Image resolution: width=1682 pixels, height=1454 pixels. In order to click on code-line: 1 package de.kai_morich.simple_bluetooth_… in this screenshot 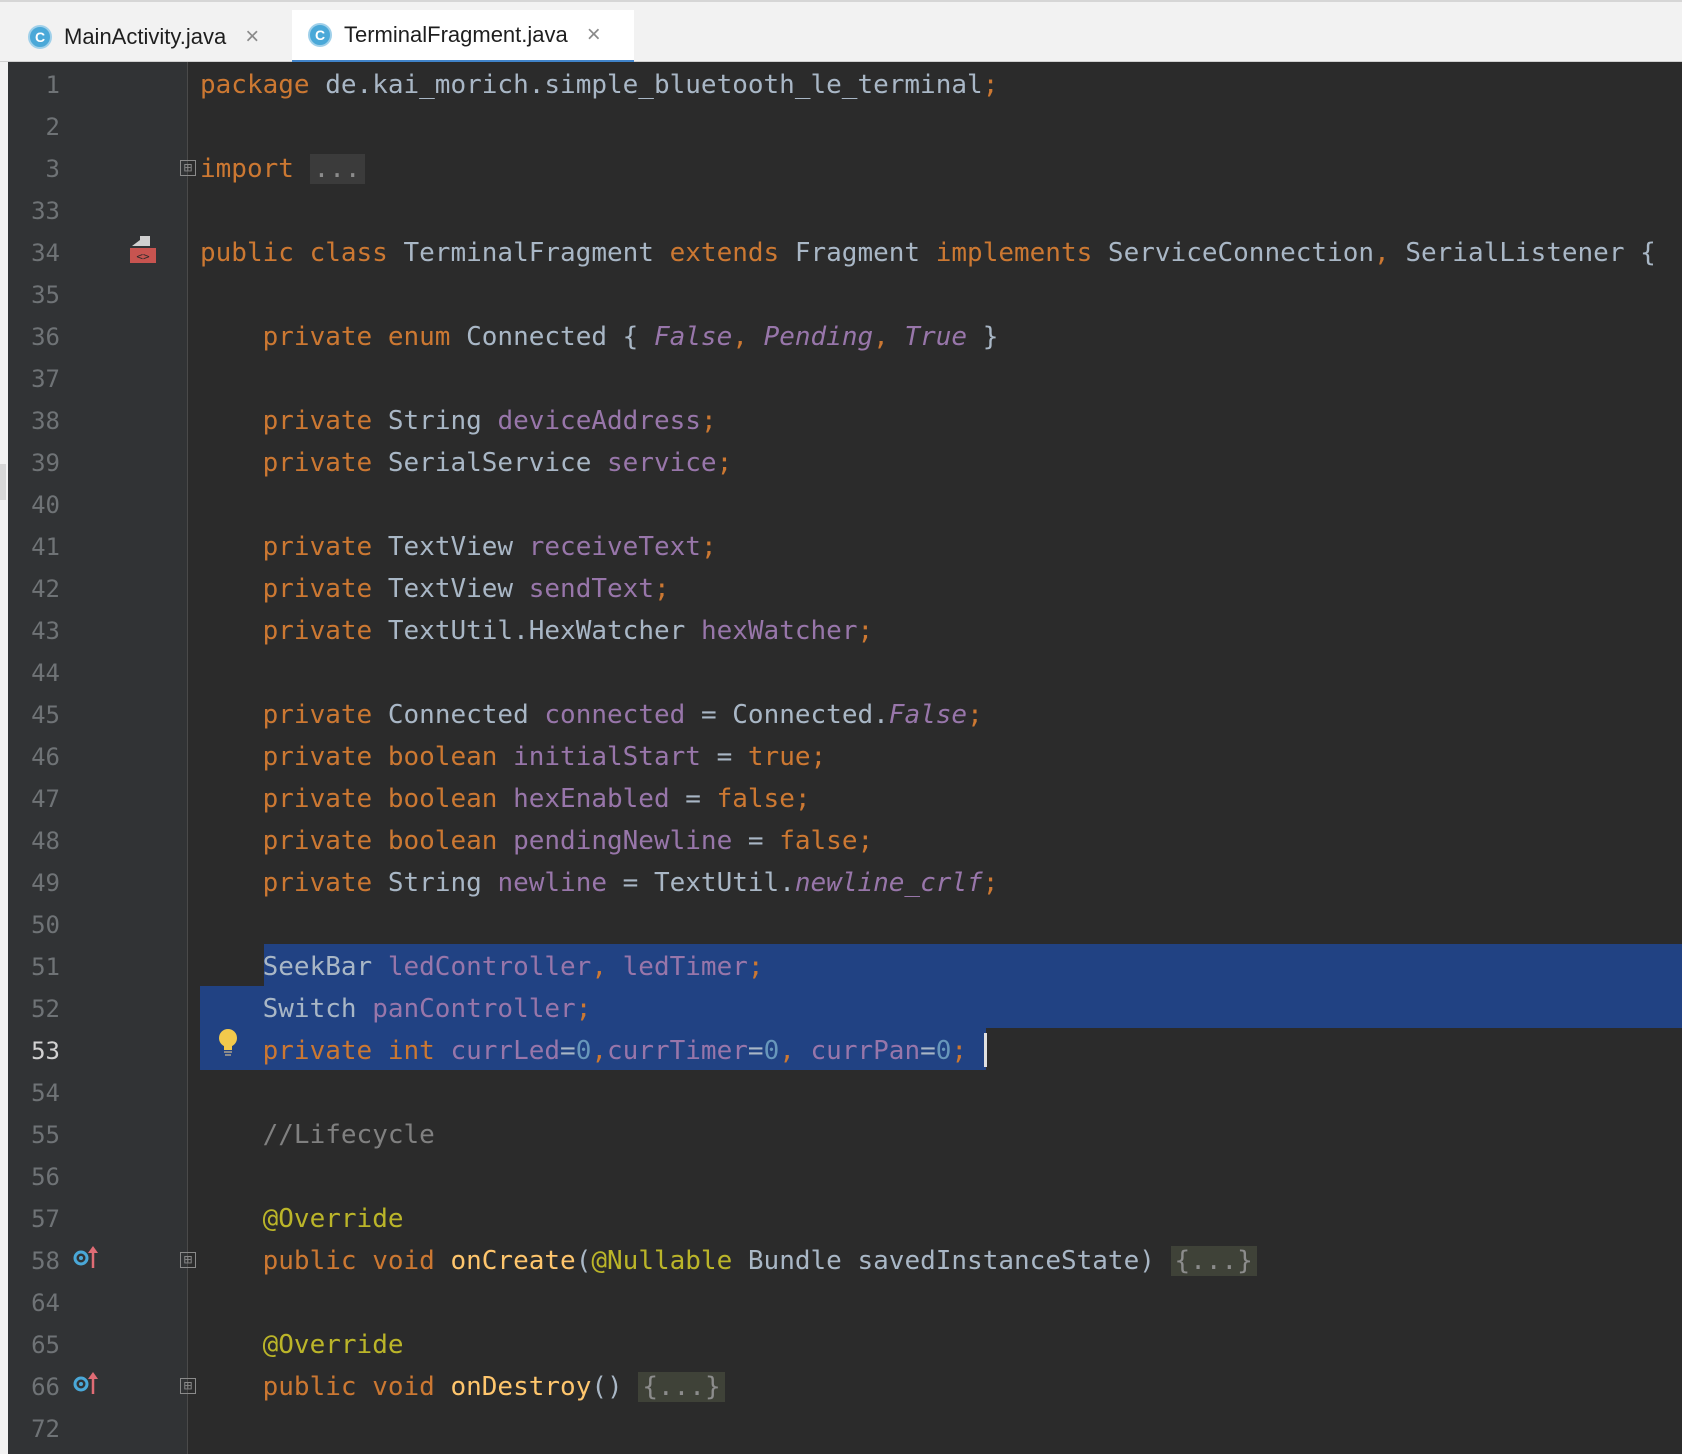, I will do `click(841, 85)`.